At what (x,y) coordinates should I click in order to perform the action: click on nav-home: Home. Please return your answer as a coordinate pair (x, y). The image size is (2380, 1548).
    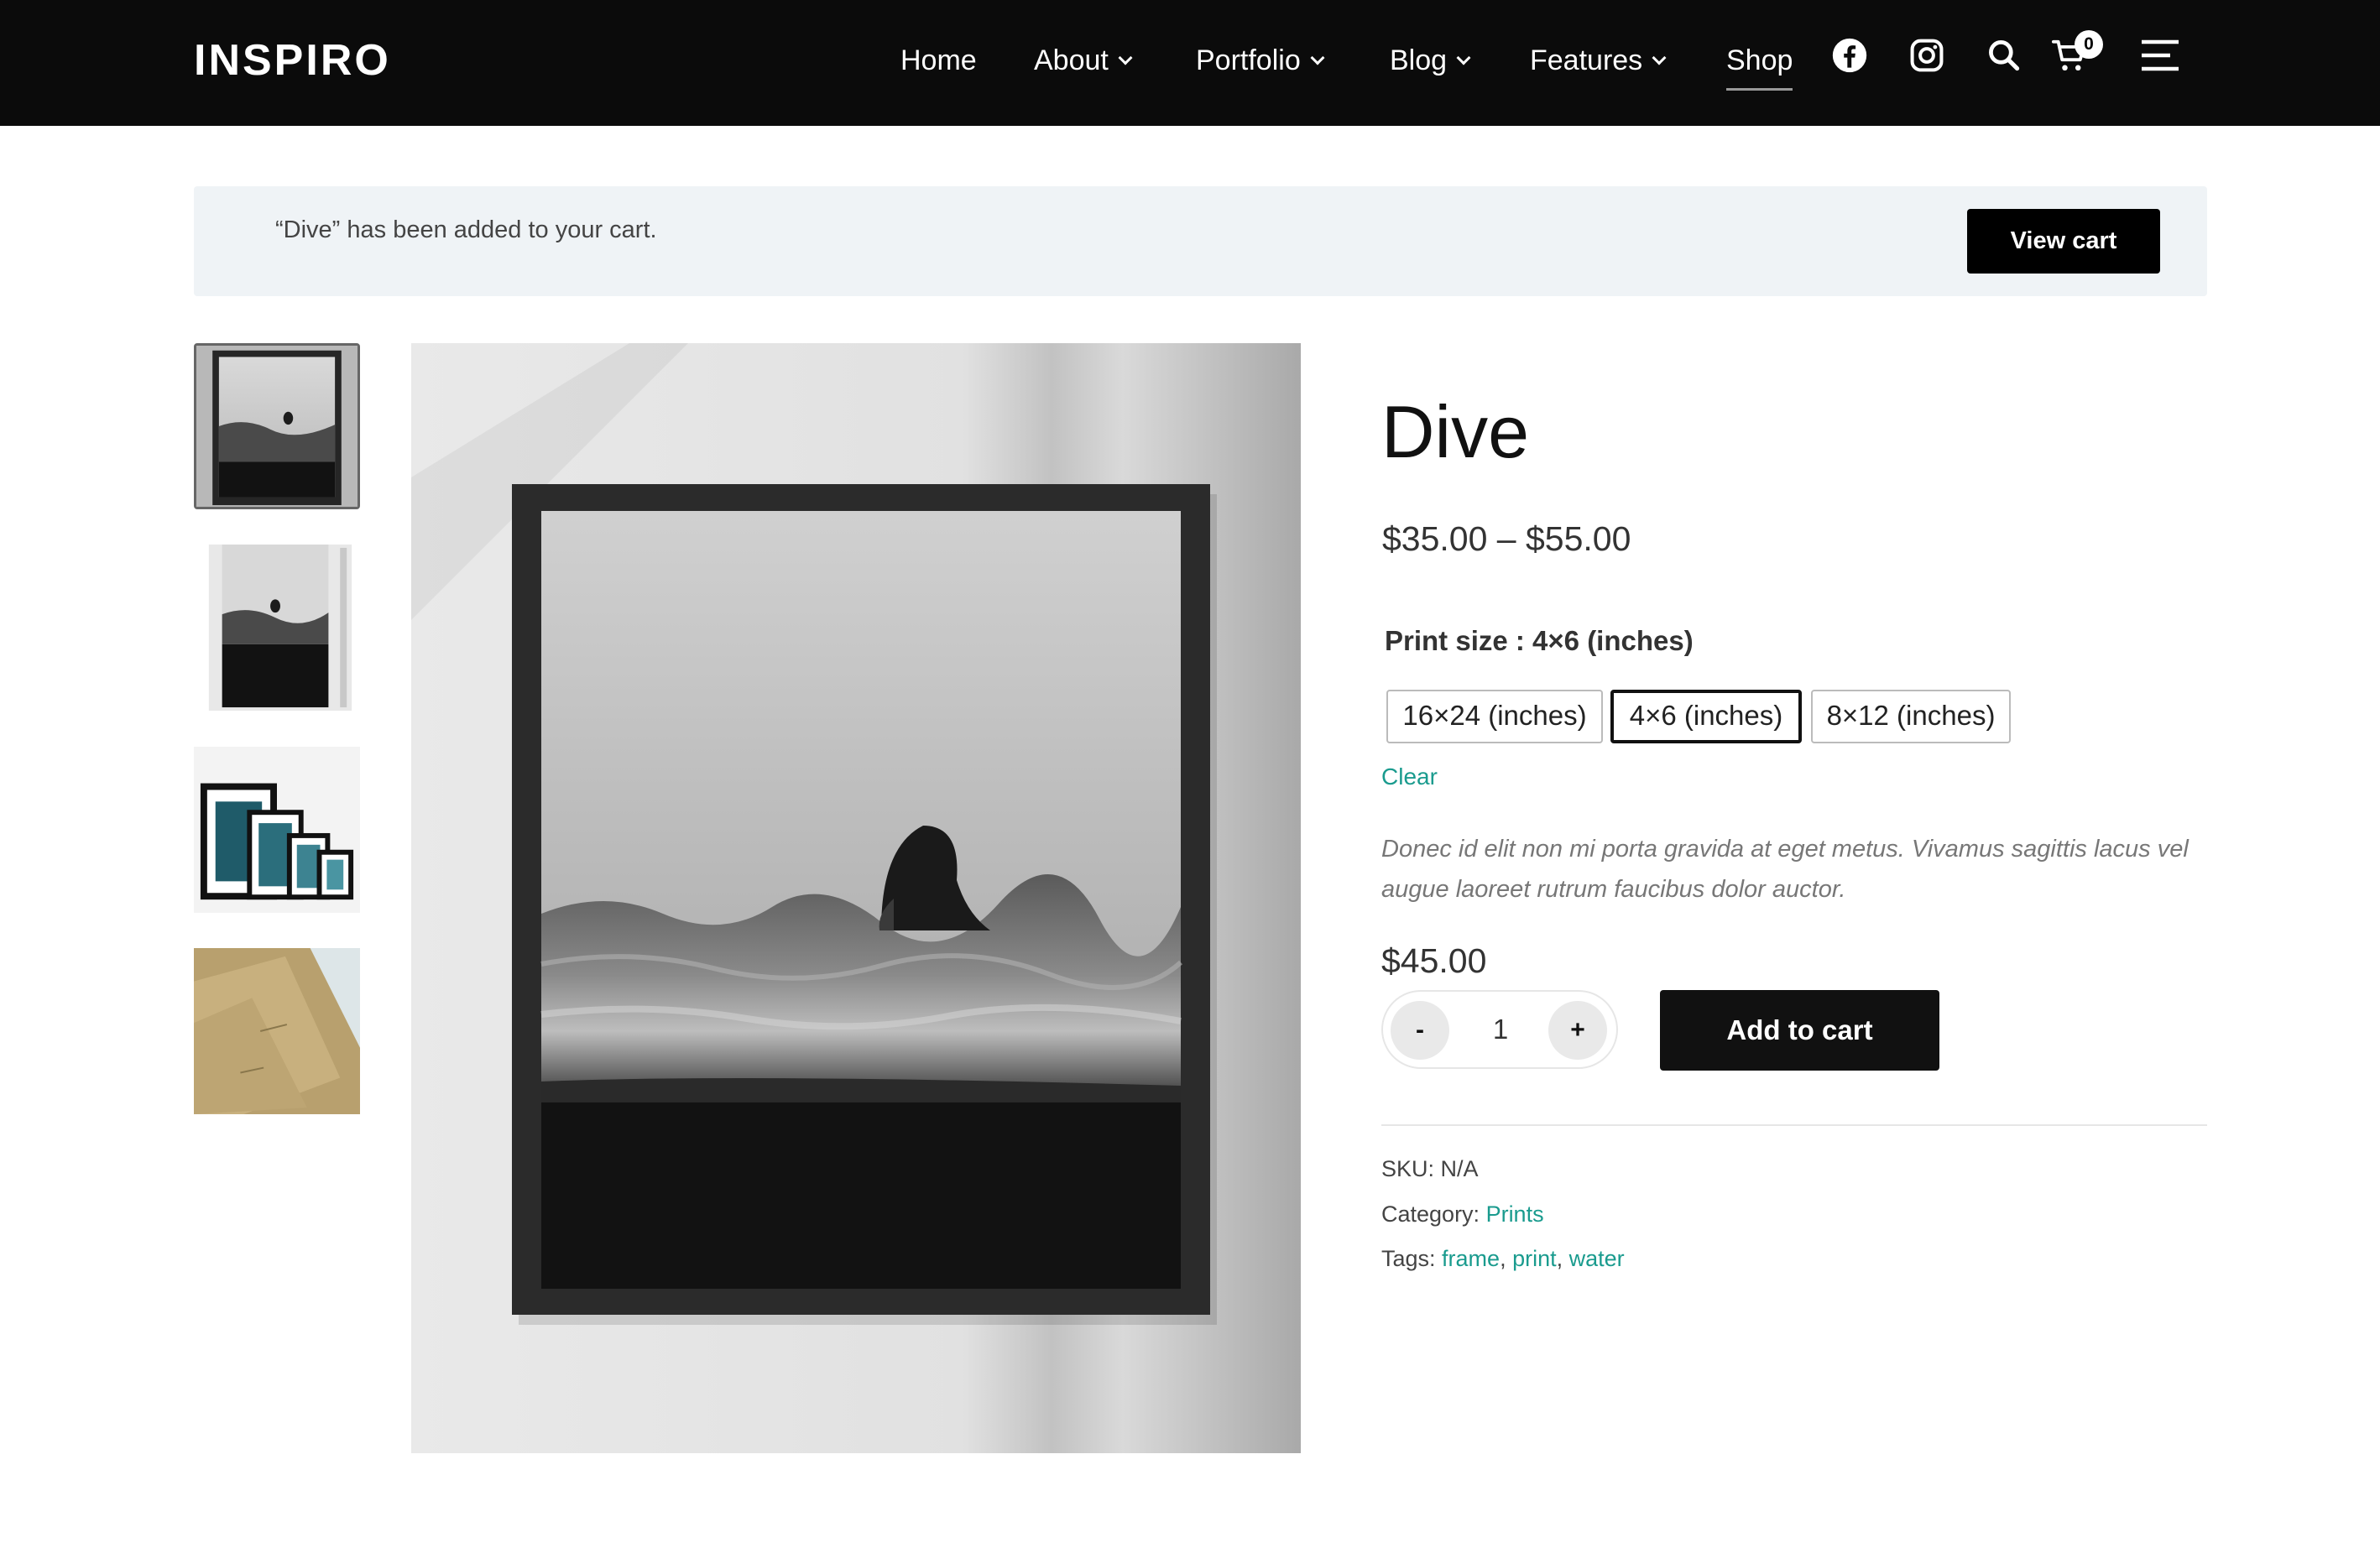
    Looking at the image, I should click on (939, 60).